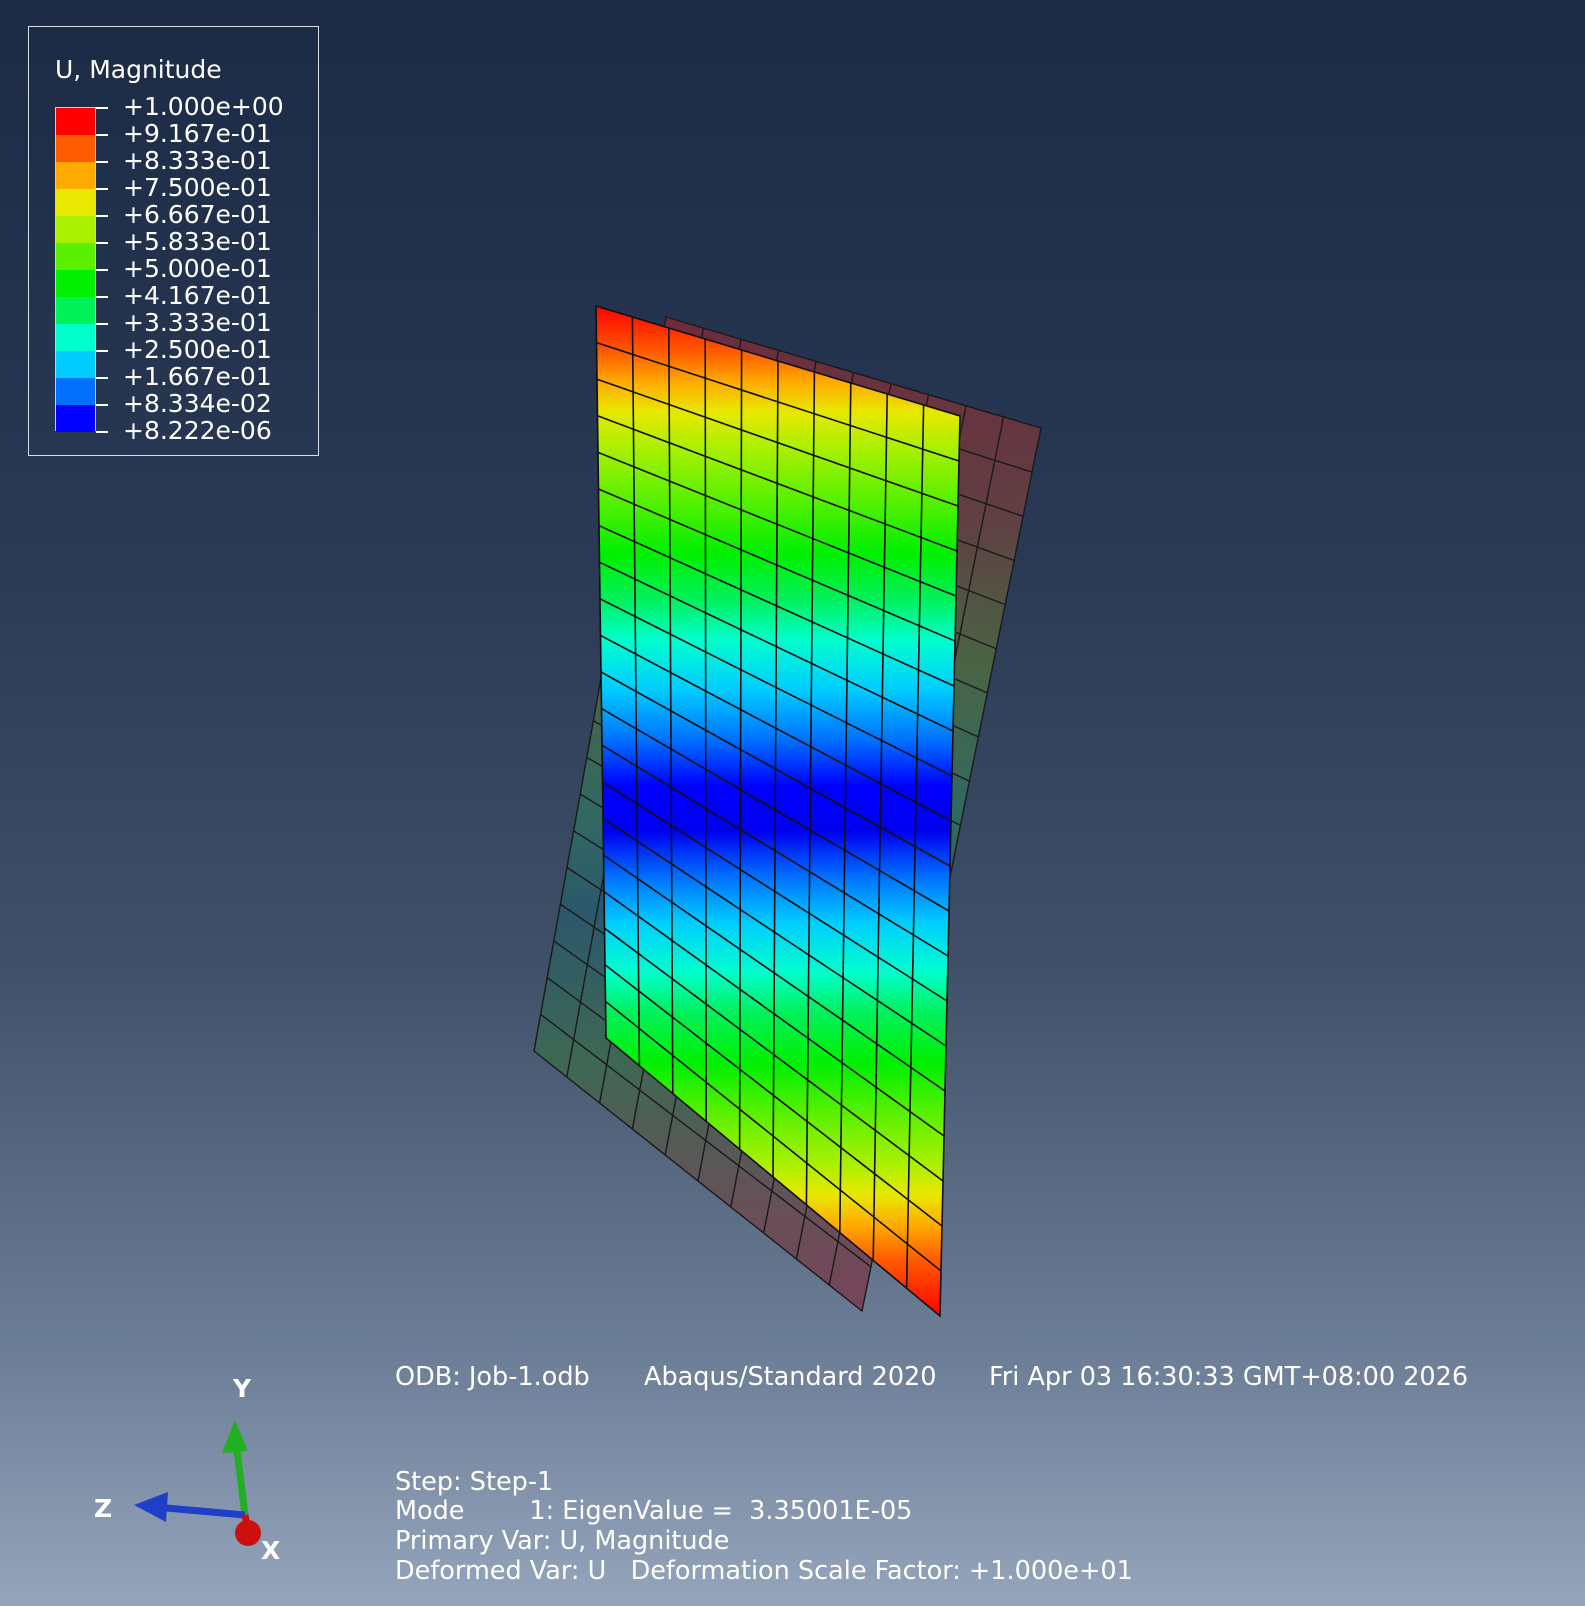 Image resolution: width=1585 pixels, height=1606 pixels. What do you see at coordinates (103, 1508) in the screenshot?
I see `triad-z-label: Z` at bounding box center [103, 1508].